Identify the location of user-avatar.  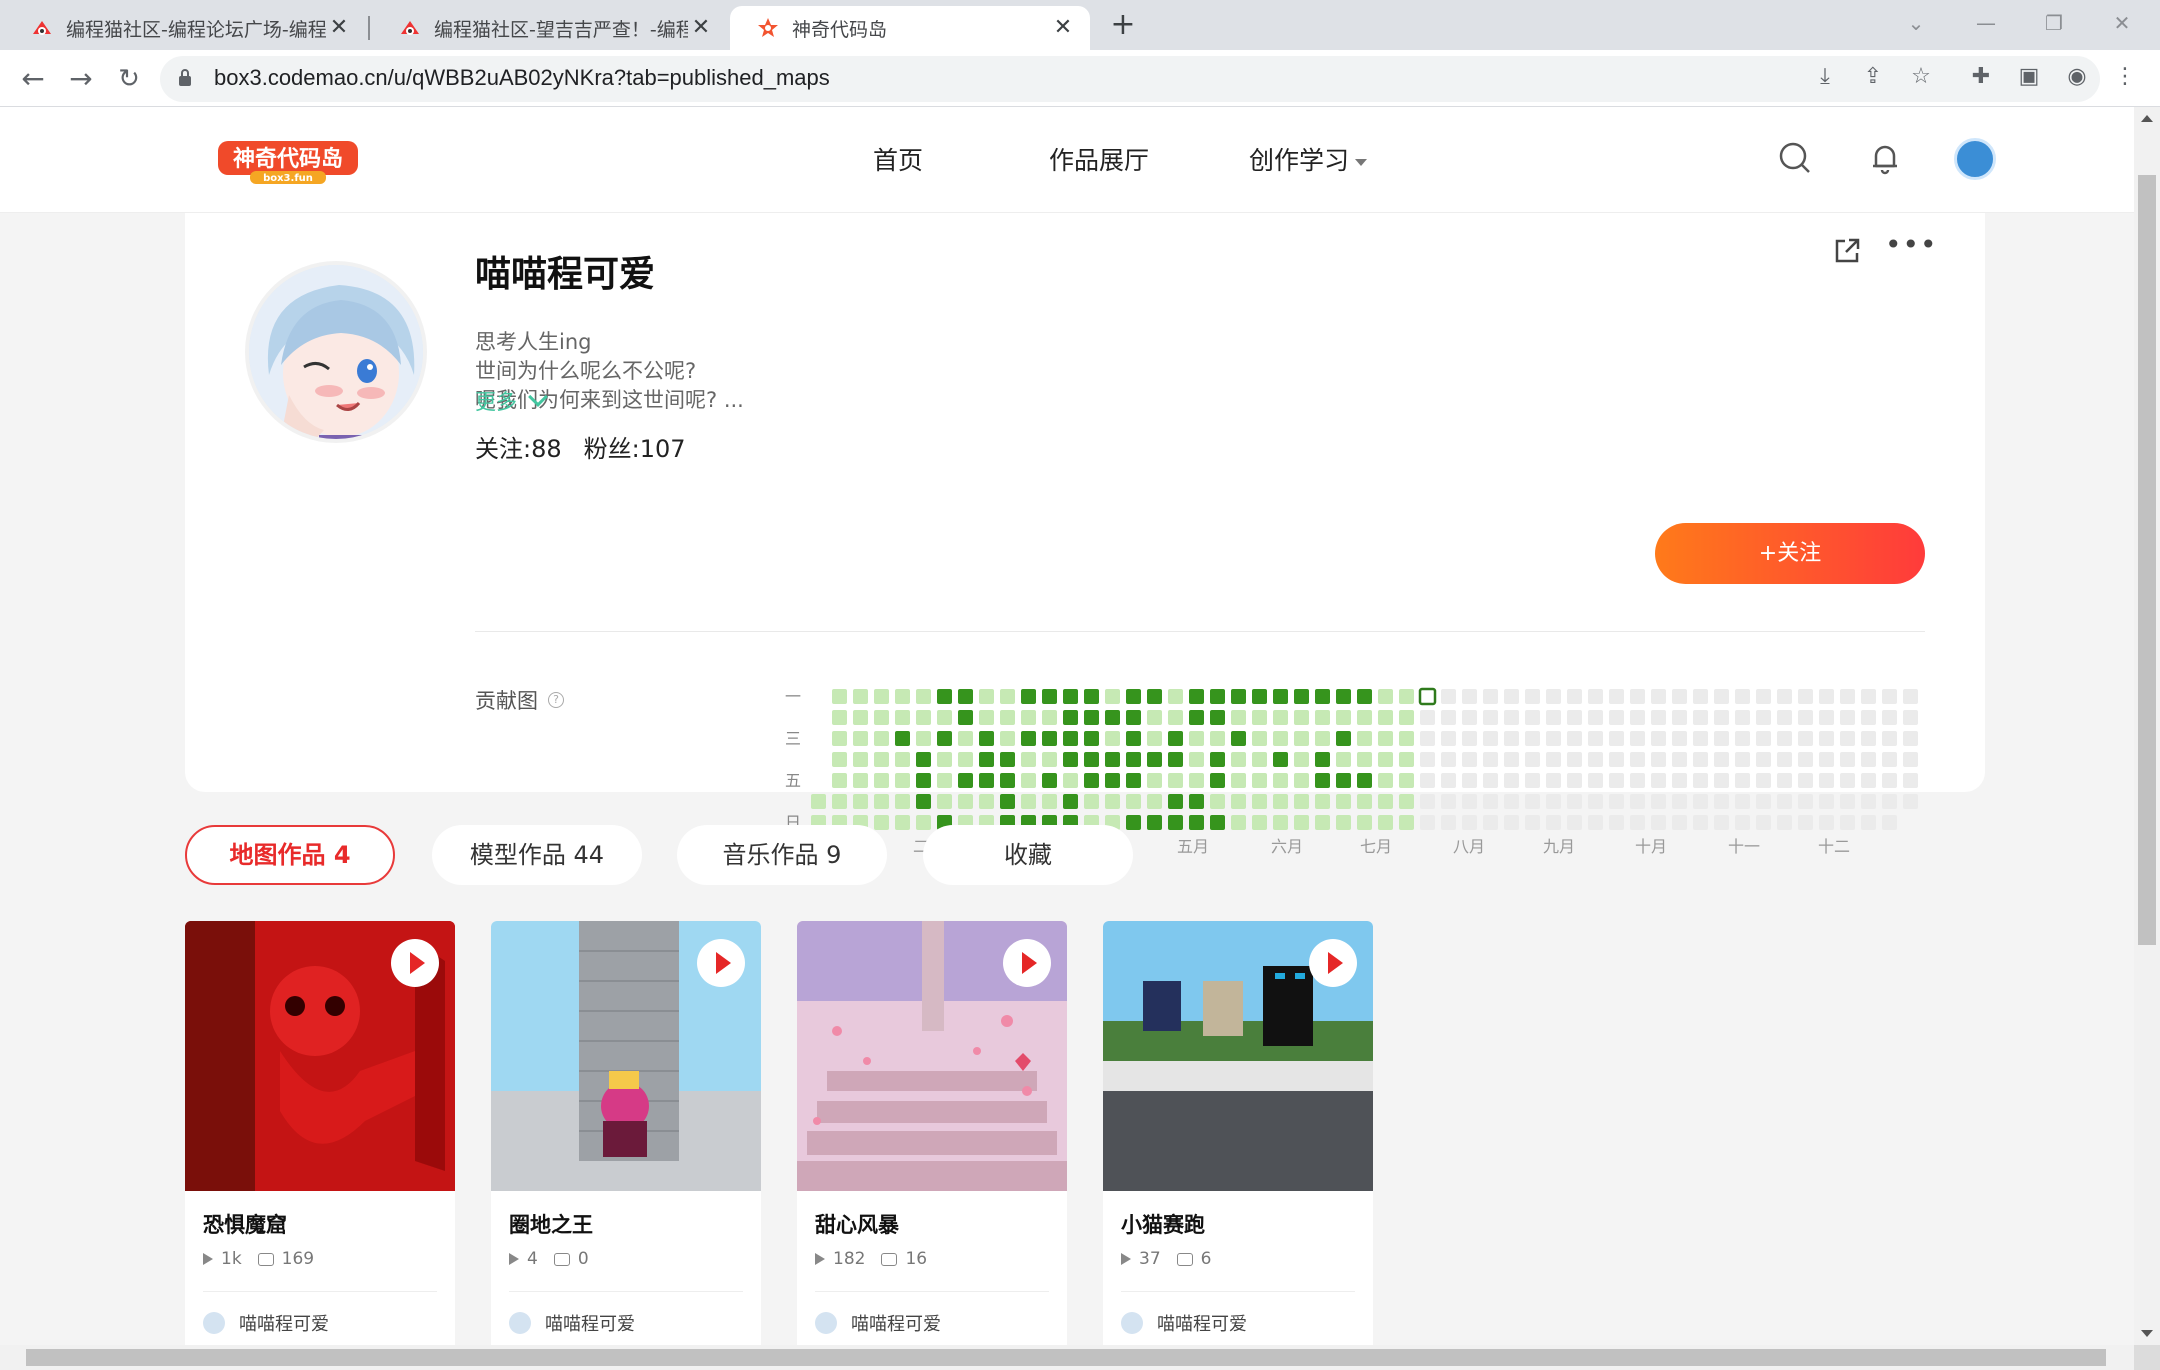
(1975, 159).